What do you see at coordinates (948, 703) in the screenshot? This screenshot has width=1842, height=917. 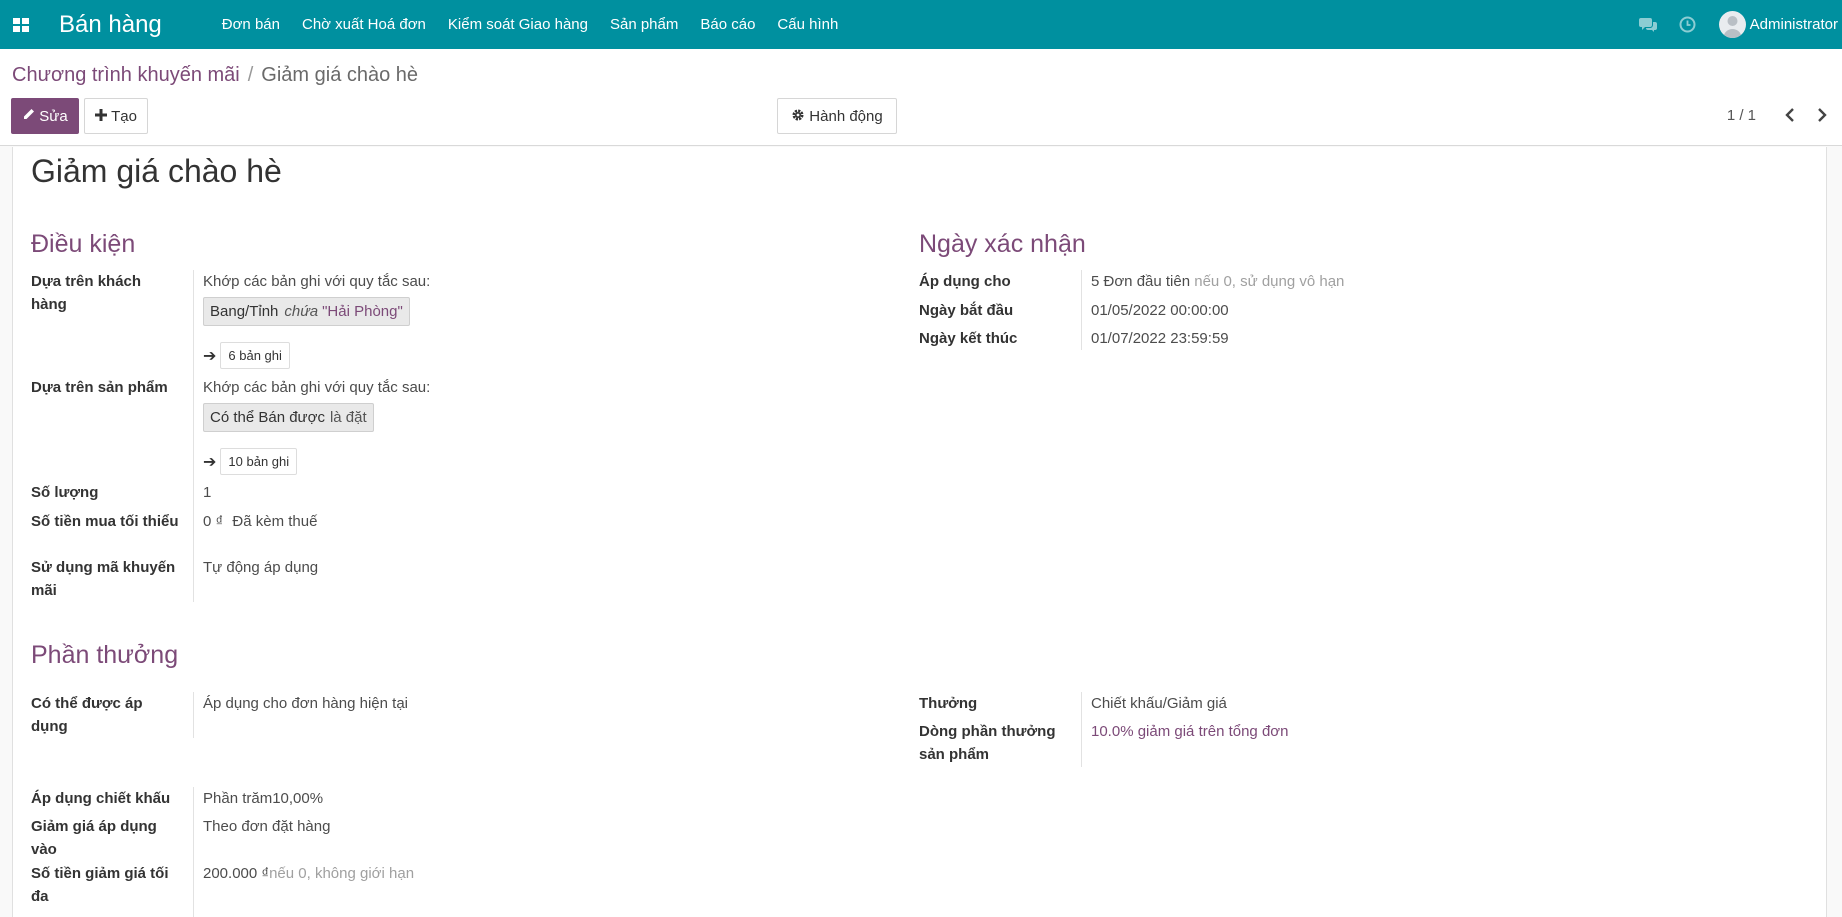 I see `reward-type-label: Thưởng` at bounding box center [948, 703].